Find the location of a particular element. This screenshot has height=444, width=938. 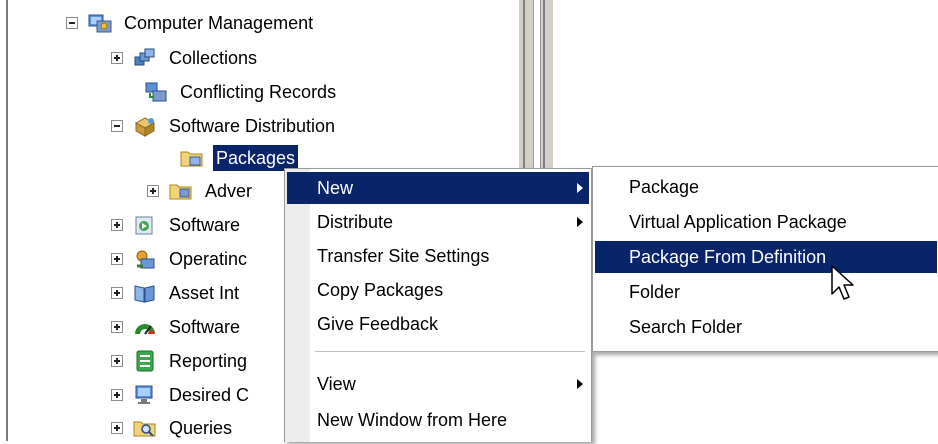

tree-node-label: Reporting is located at coordinates (208, 361).